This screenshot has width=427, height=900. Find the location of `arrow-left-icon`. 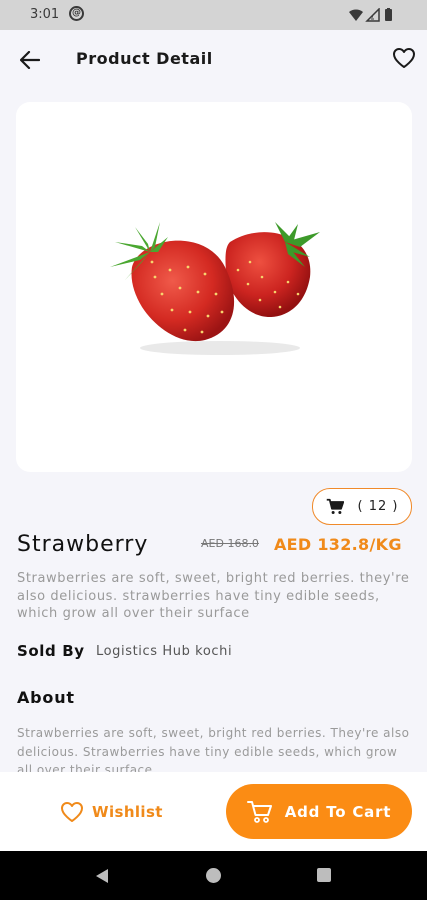

arrow-left-icon is located at coordinates (30, 60).